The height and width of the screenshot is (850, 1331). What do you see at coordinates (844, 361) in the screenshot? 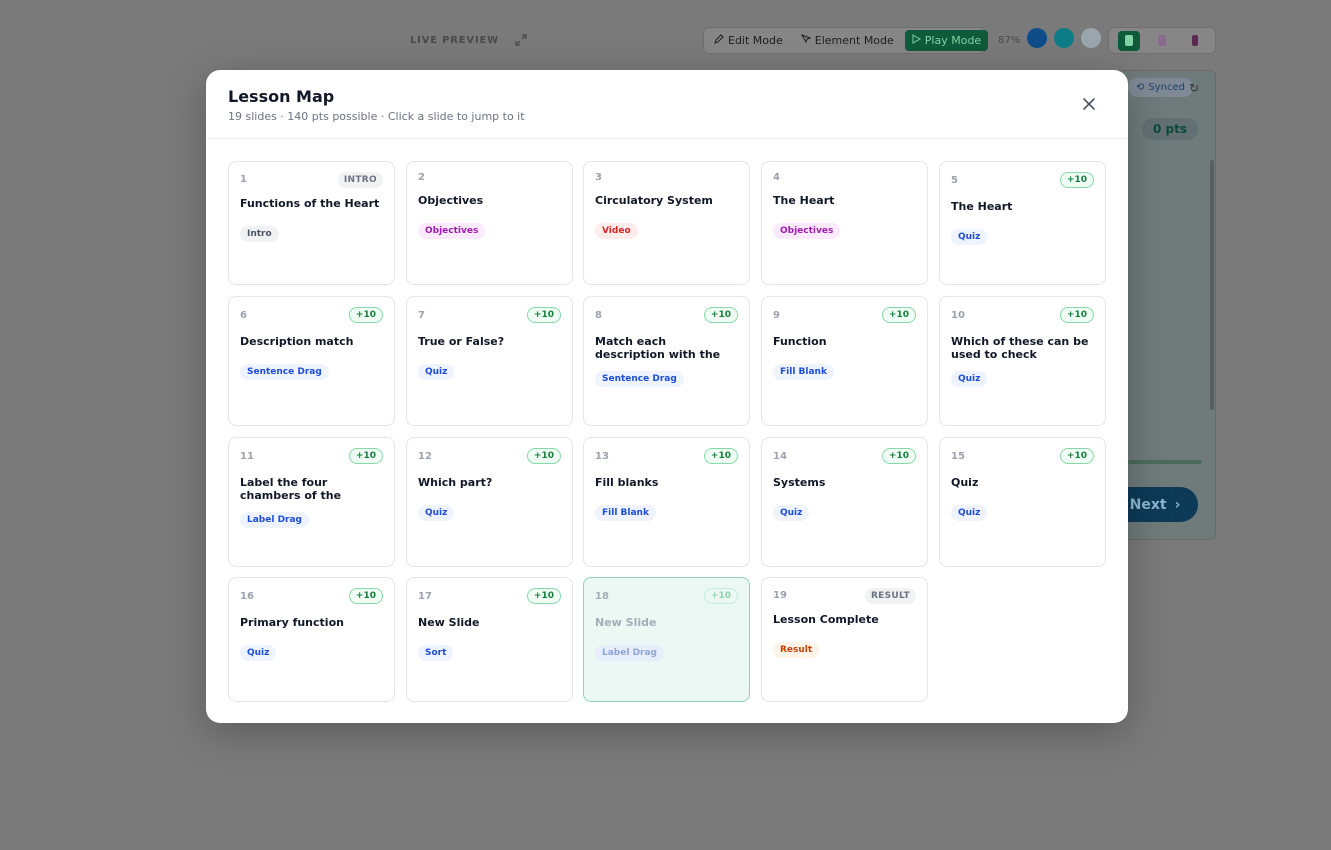
I see `slide-card-9: 9 +10 Function Fill Blank` at bounding box center [844, 361].